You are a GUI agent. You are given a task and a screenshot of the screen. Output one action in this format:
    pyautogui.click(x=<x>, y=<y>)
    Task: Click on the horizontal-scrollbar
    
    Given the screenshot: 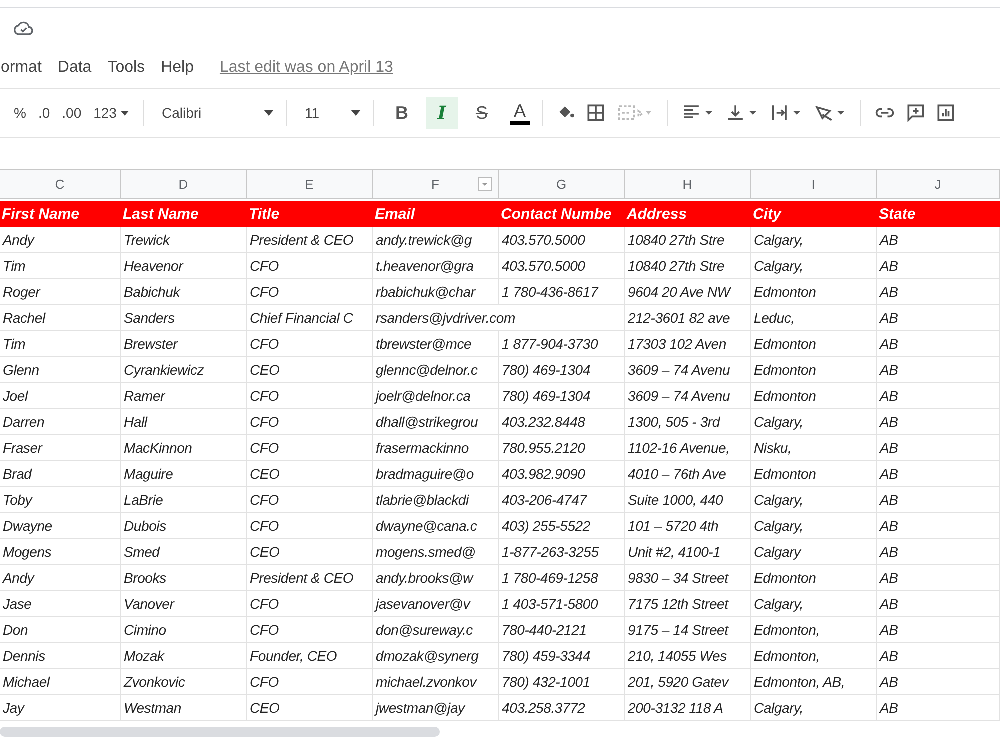 What is the action you would take?
    pyautogui.click(x=220, y=732)
    